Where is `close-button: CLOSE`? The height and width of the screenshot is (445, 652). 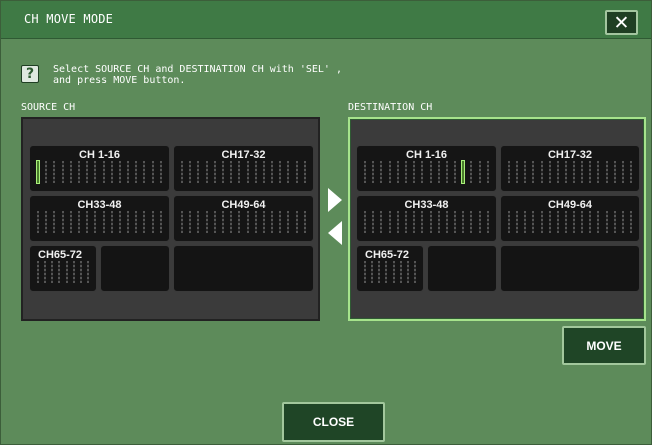 close-button: CLOSE is located at coordinates (333, 422).